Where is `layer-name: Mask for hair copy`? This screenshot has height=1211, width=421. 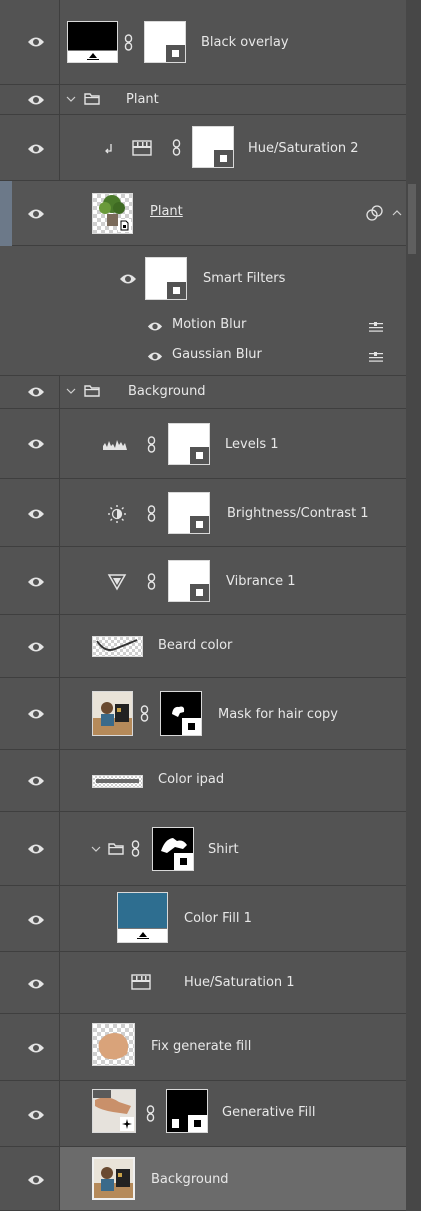 layer-name: Mask for hair copy is located at coordinates (278, 714).